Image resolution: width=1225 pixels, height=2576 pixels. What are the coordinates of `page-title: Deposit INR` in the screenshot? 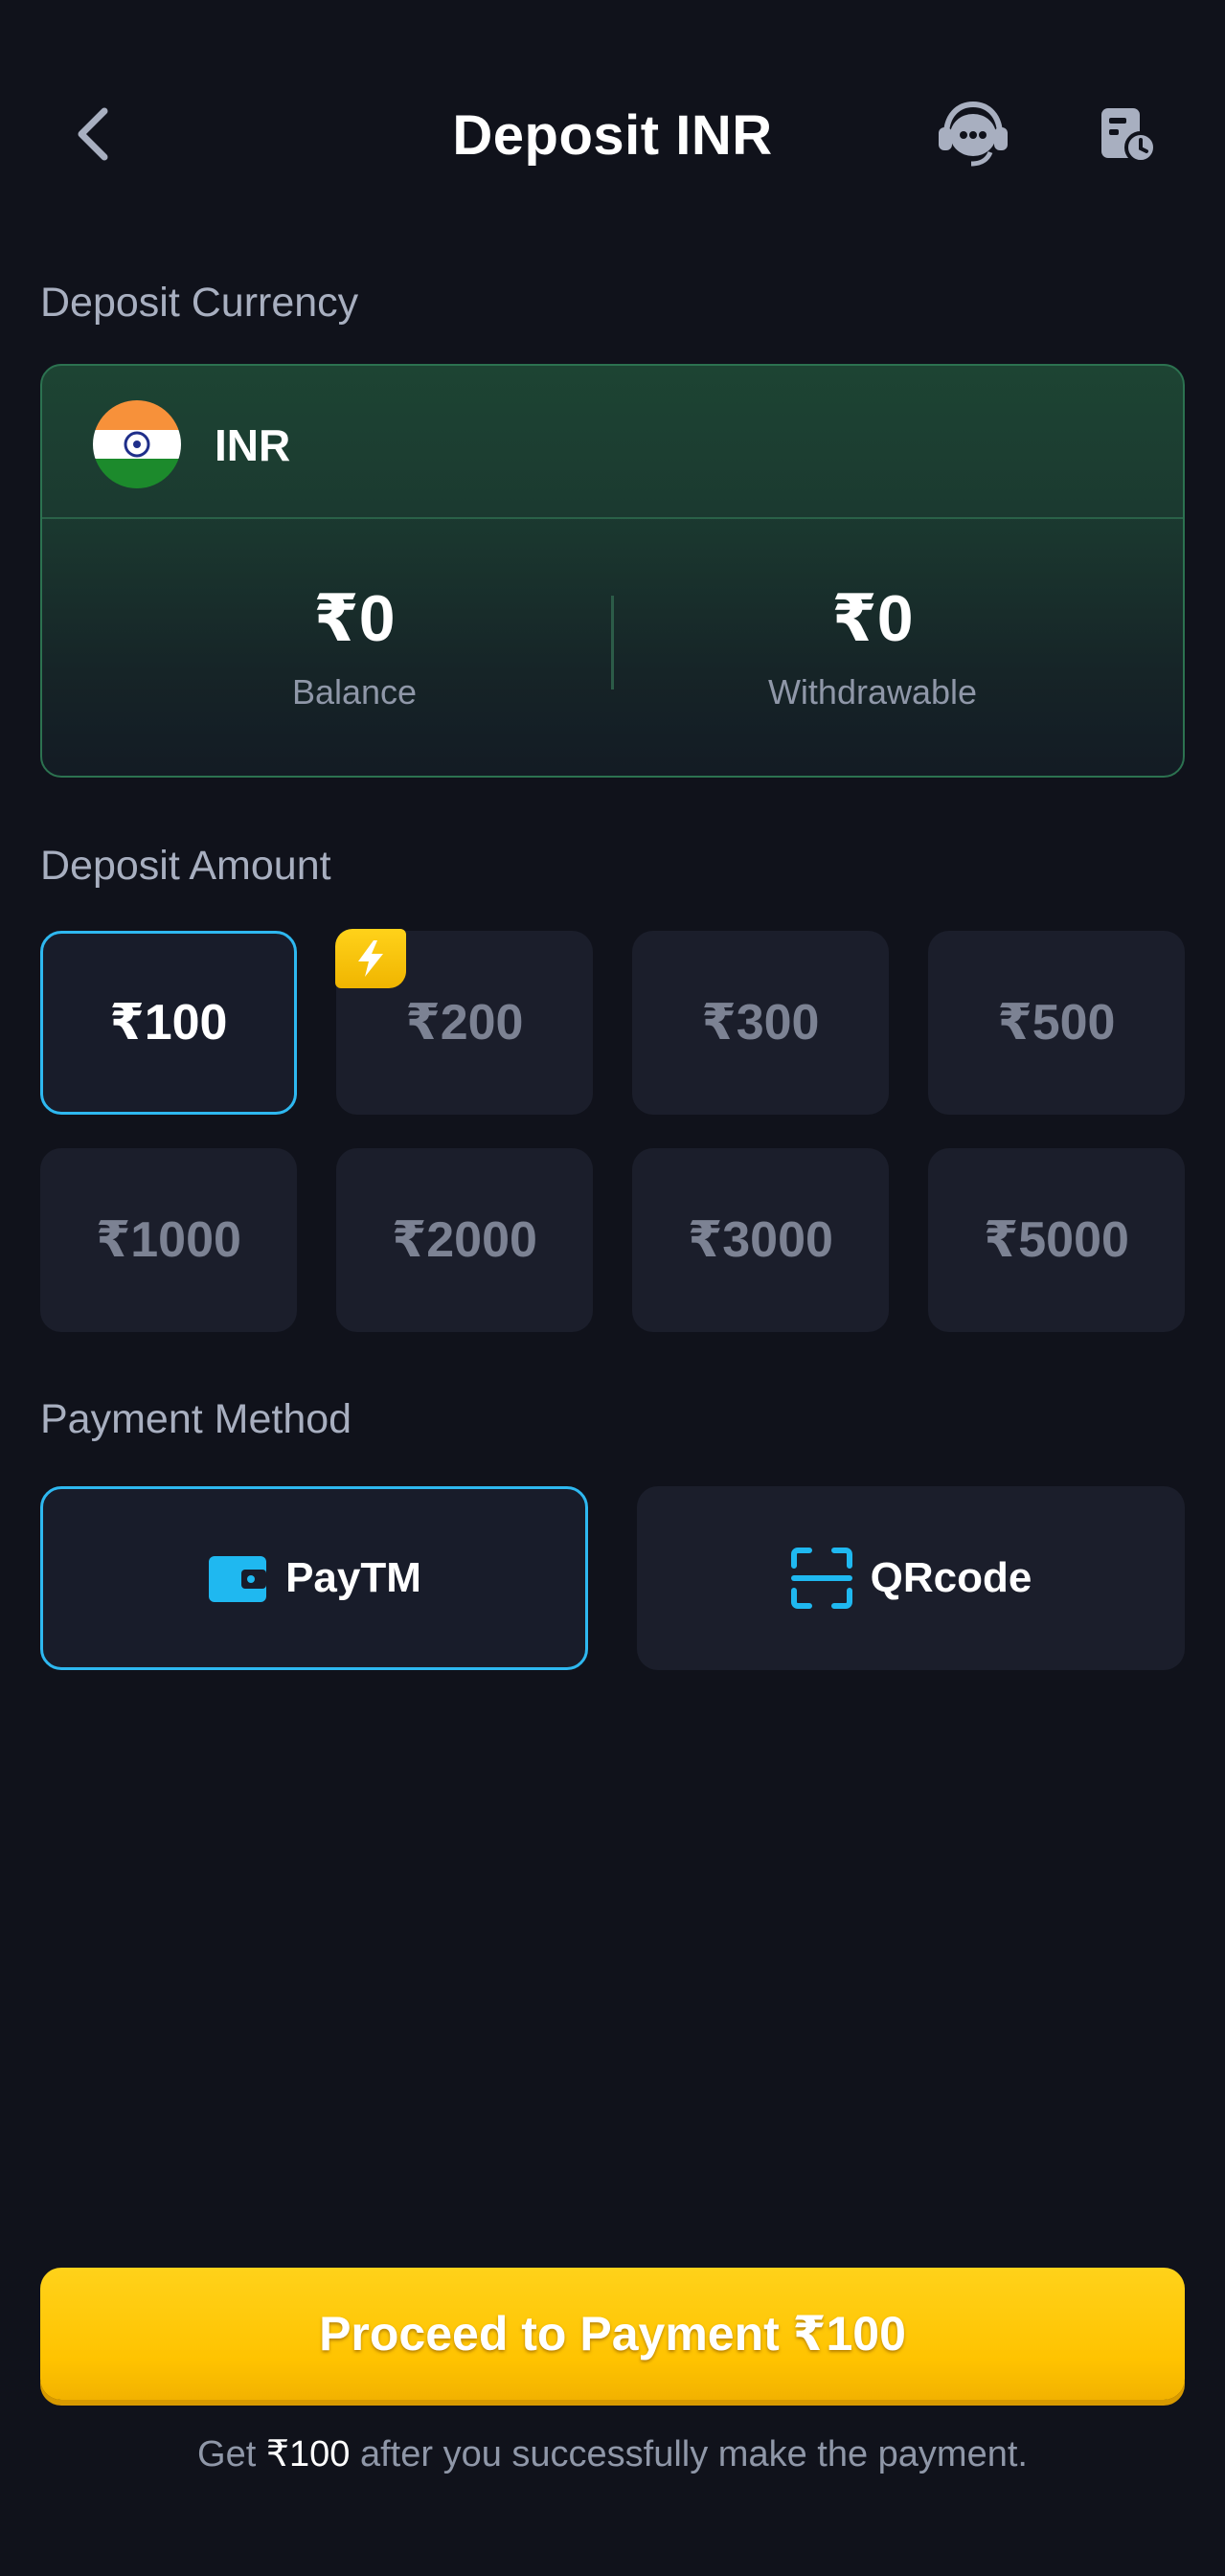 It's located at (612, 135).